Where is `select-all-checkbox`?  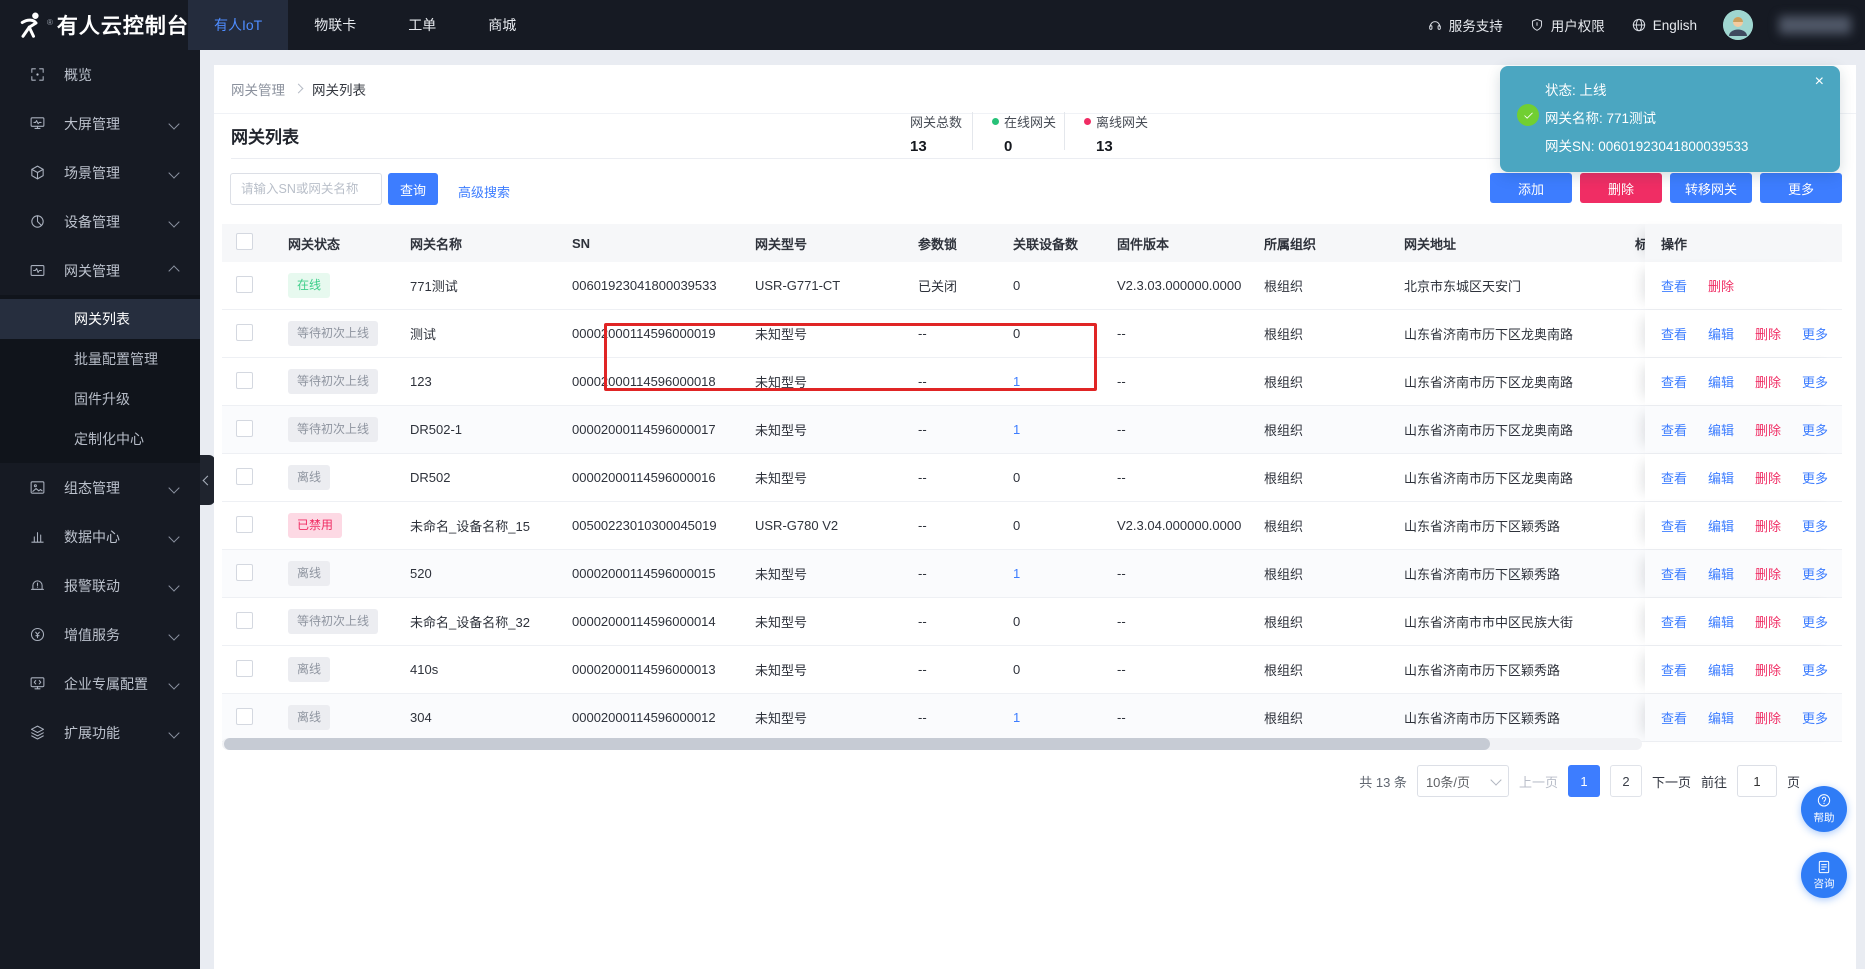 select-all-checkbox is located at coordinates (244, 241).